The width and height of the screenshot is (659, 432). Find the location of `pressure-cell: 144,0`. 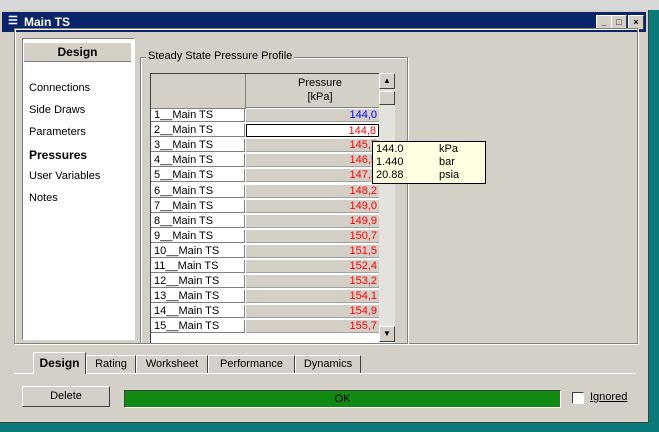

pressure-cell: 144,0 is located at coordinates (312, 115).